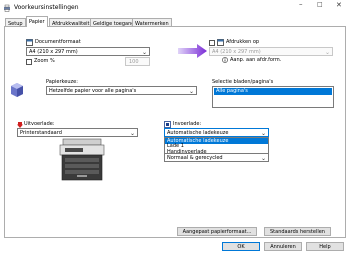 The image size is (350, 256). What do you see at coordinates (41, 132) in the screenshot?
I see `output-tray-value: Printerstandaard` at bounding box center [41, 132].